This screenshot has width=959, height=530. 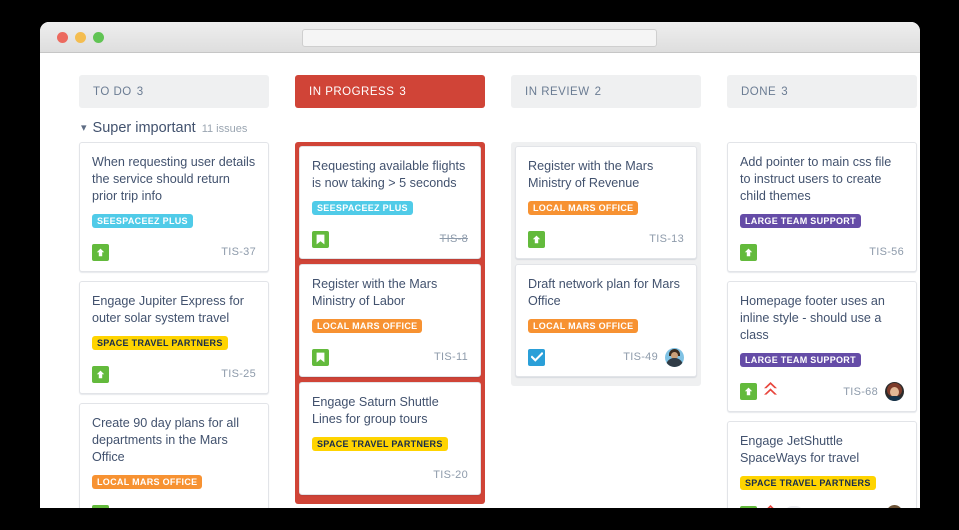 What do you see at coordinates (800, 449) in the screenshot?
I see `card-title: Engage JetShuttle SpaceWays for travel` at bounding box center [800, 449].